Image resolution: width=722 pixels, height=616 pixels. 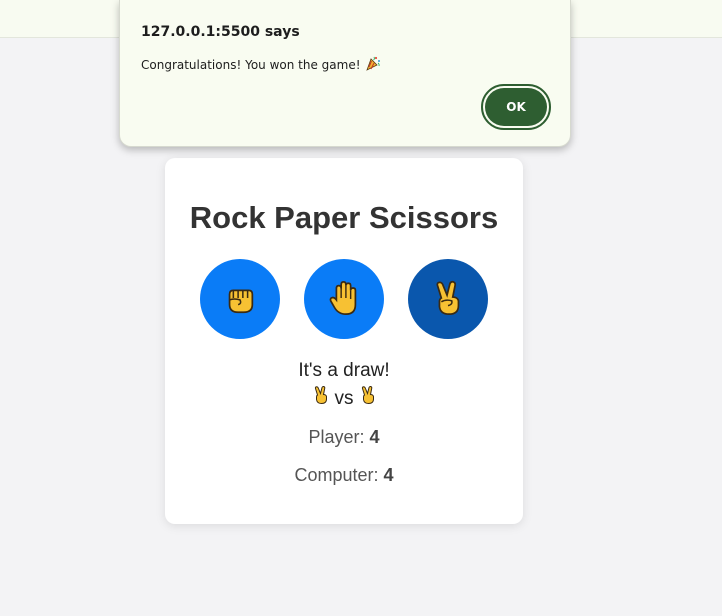 What do you see at coordinates (368, 399) in the screenshot?
I see `computer-choice-icon` at bounding box center [368, 399].